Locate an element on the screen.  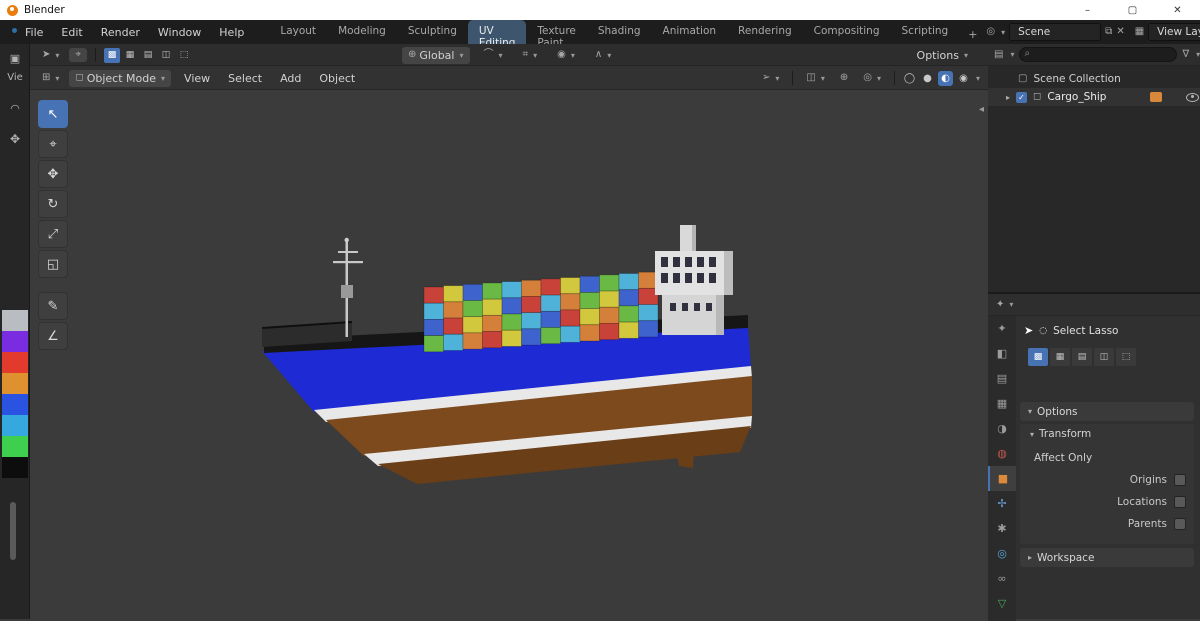
active-tool-dropdown: ➤ ▾ is located at coordinates (50, 55).